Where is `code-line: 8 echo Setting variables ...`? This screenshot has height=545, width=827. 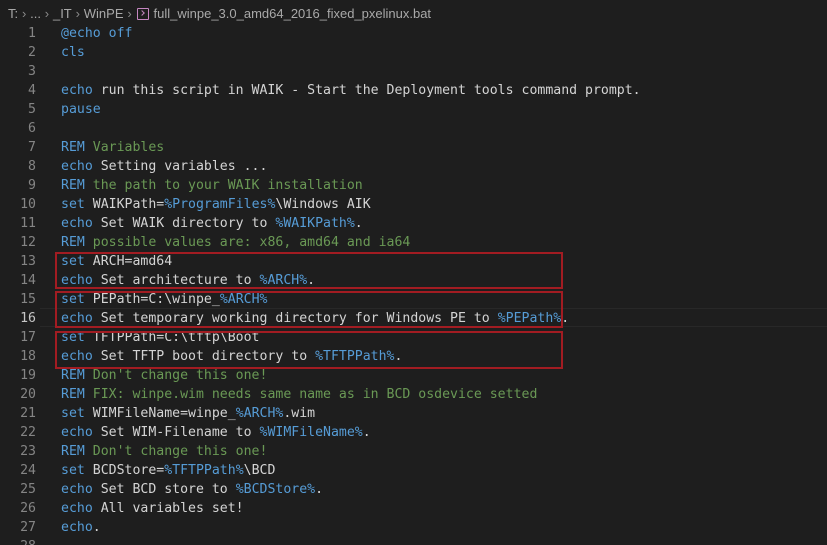 code-line: 8 echo Setting variables ... is located at coordinates (413, 166).